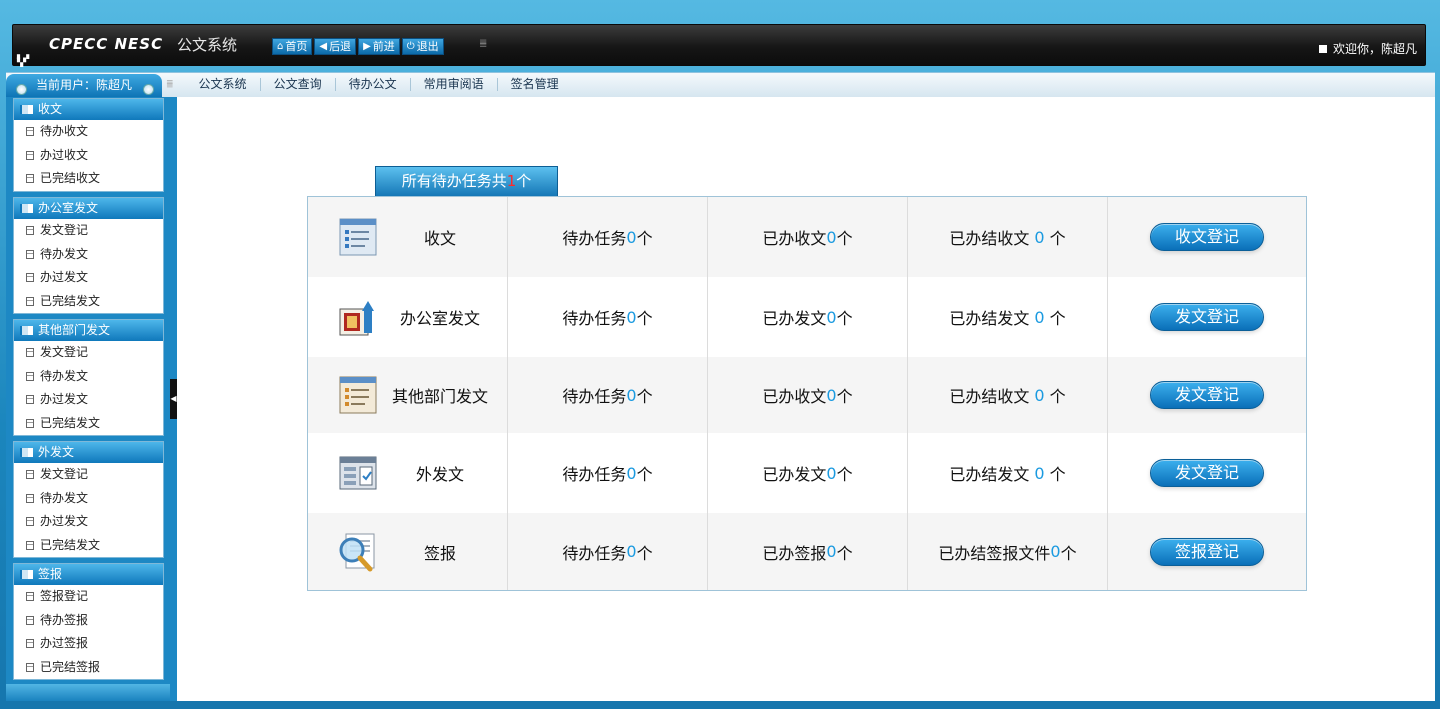  I want to click on handled-count-cell: 已办发文 0 个, so click(808, 473).